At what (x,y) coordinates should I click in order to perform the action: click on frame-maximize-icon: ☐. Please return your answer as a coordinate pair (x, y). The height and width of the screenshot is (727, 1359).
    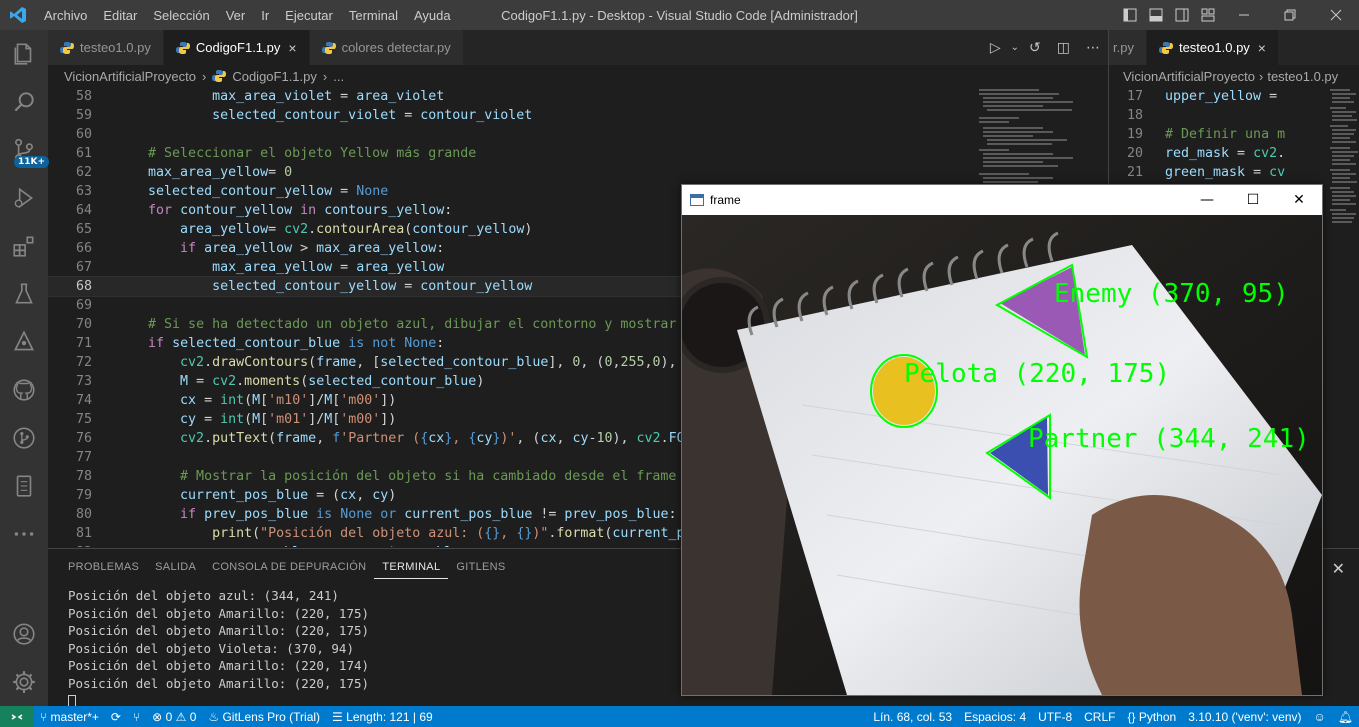
    Looking at the image, I should click on (1253, 200).